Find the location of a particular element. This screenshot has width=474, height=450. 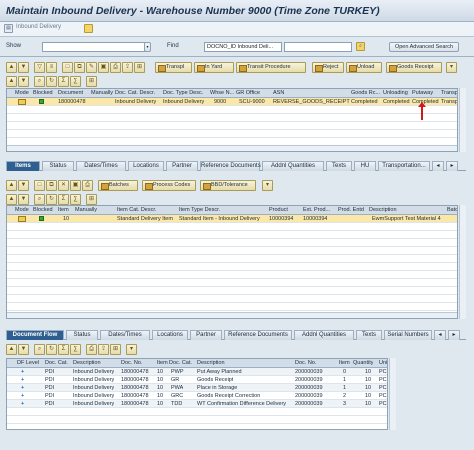

inbound-delivery-label: Inbound Delivery is located at coordinates (38, 27).